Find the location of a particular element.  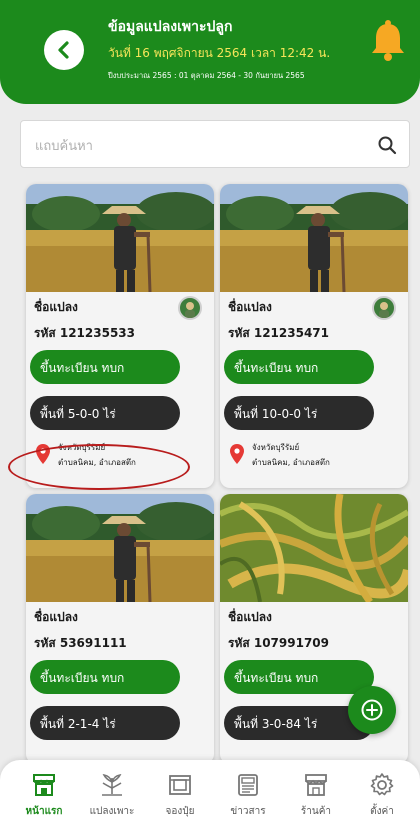

plus-circle-icon is located at coordinates (372, 710).